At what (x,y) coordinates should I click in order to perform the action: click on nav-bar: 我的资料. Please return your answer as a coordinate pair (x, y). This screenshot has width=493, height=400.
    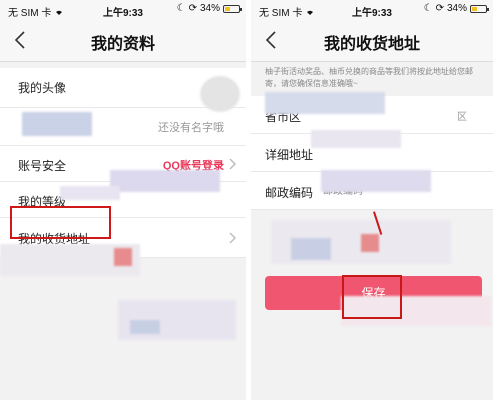
    Looking at the image, I should click on (123, 41).